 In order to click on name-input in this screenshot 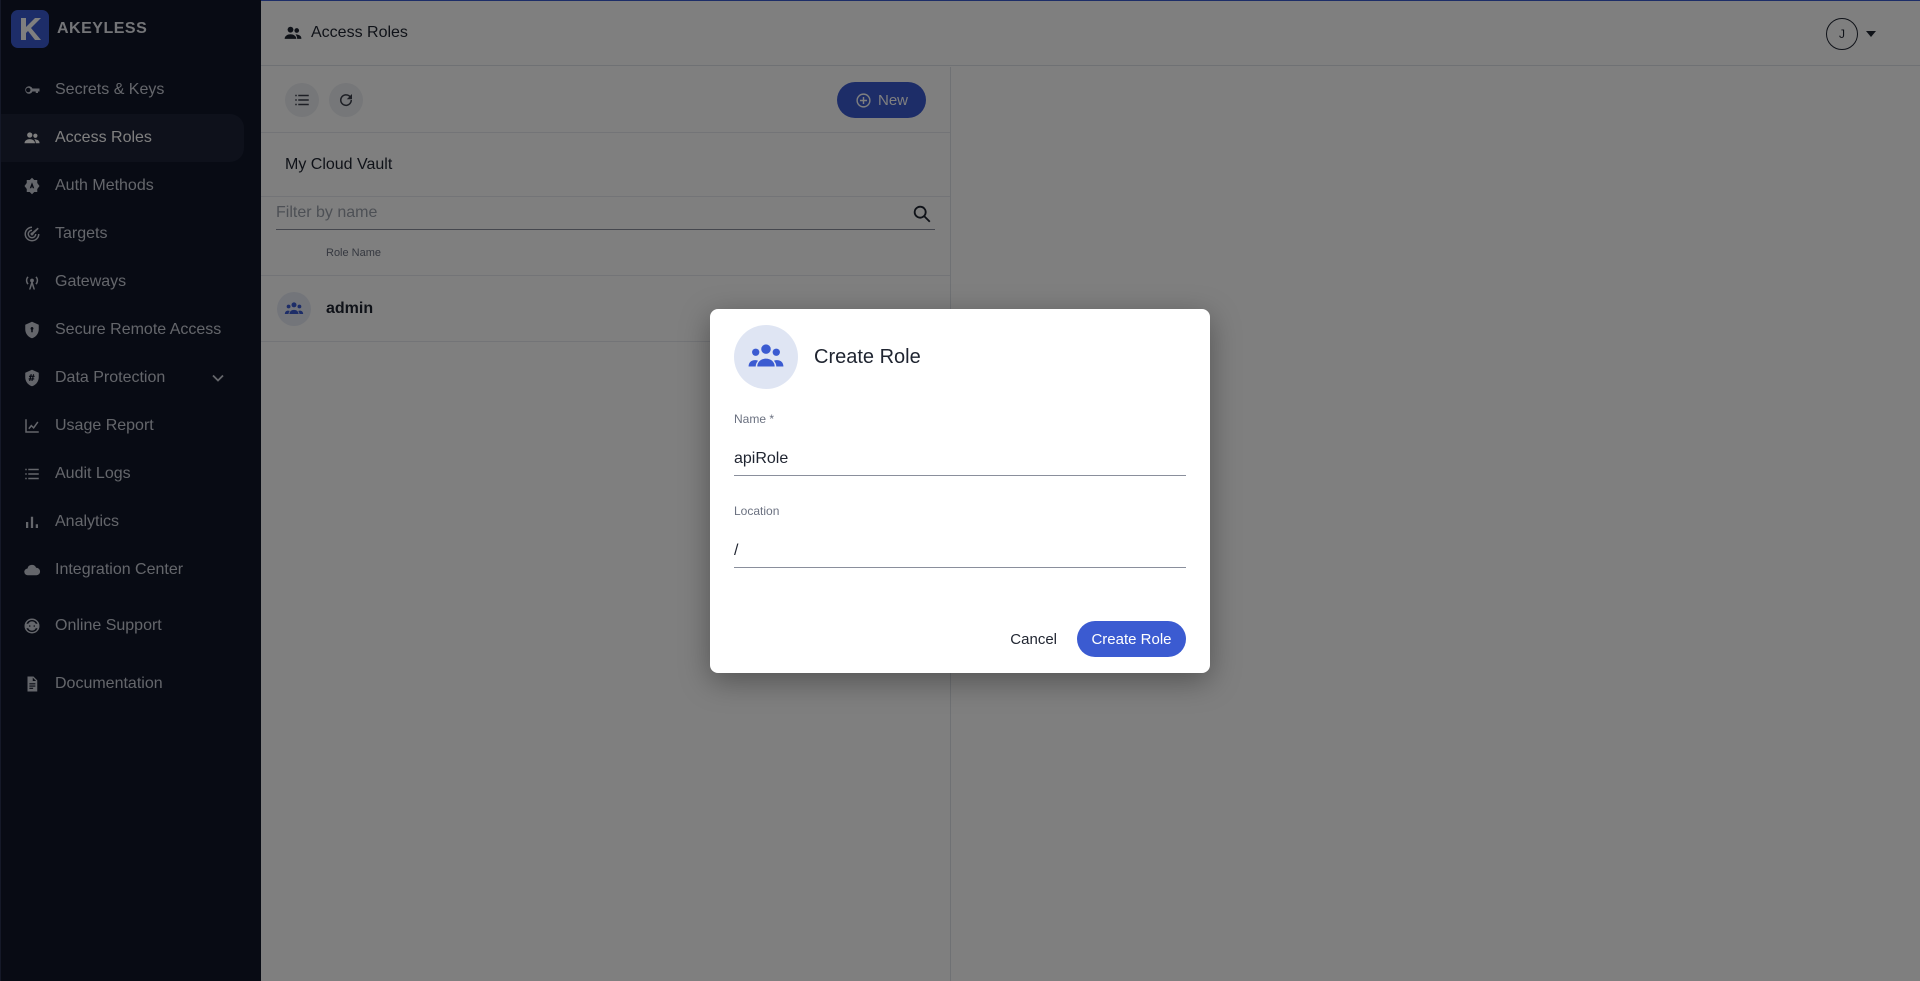, I will do `click(960, 459)`.